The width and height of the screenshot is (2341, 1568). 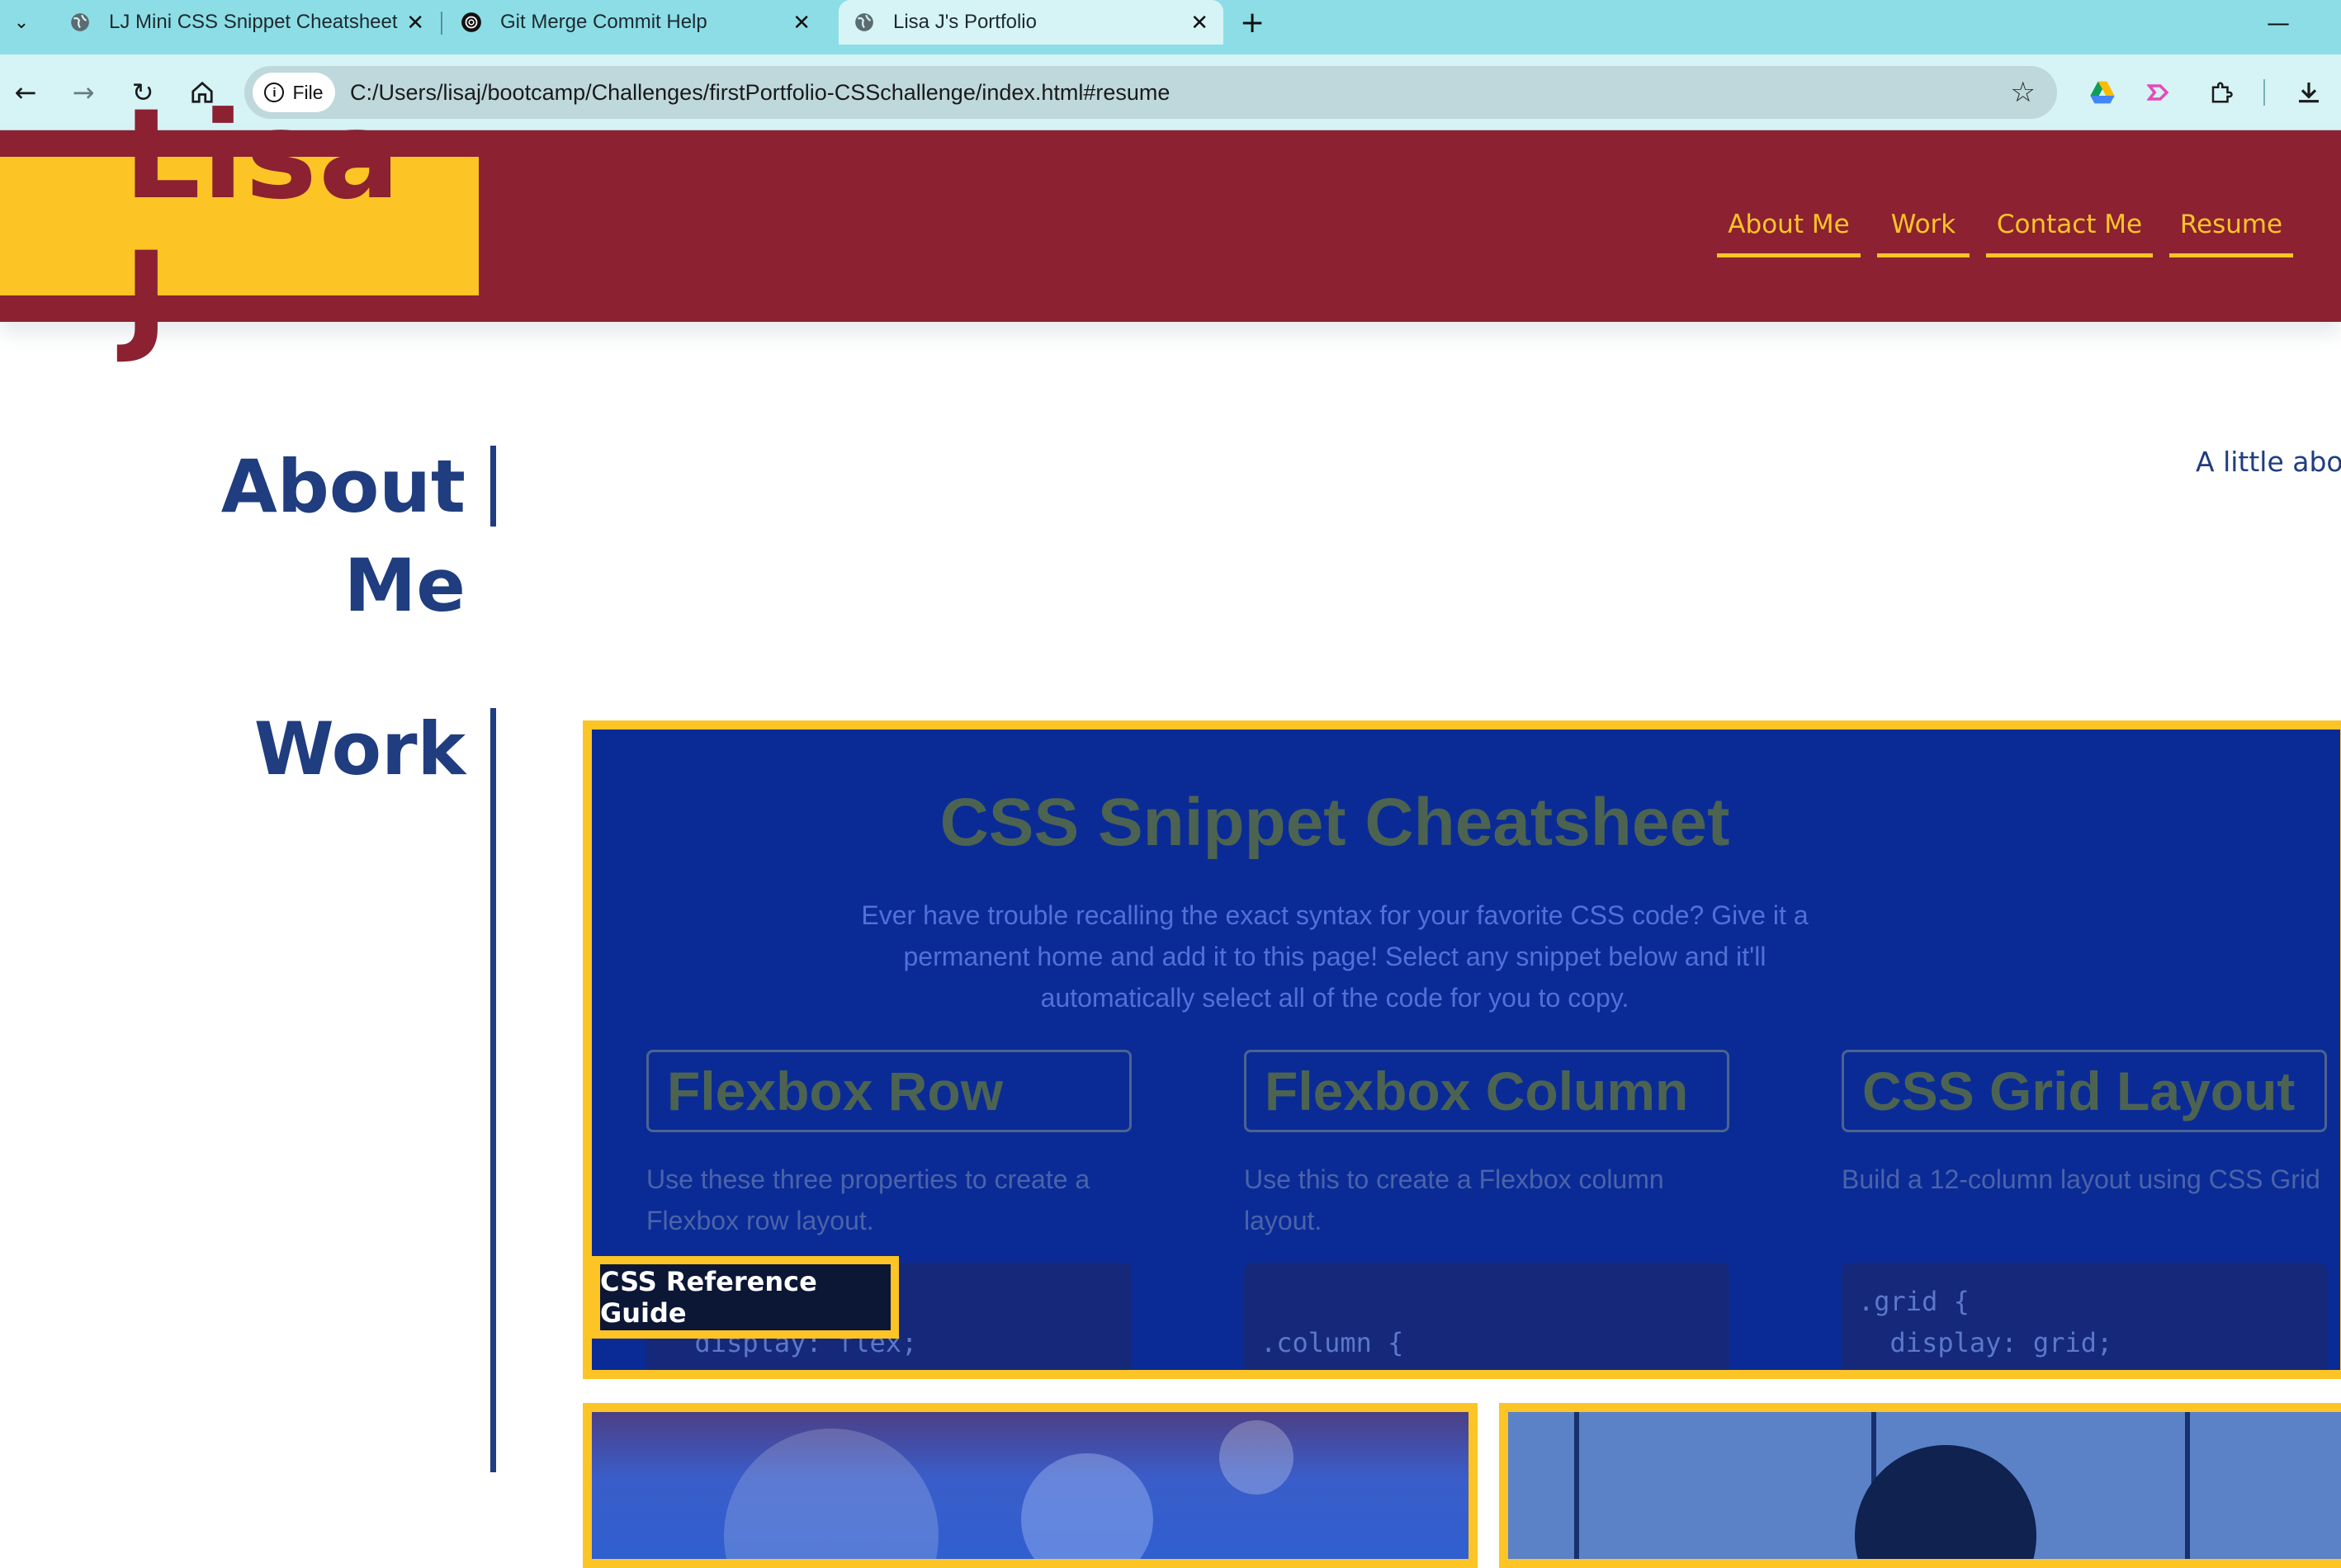 What do you see at coordinates (2264, 92) in the screenshot?
I see `toolbar-divider` at bounding box center [2264, 92].